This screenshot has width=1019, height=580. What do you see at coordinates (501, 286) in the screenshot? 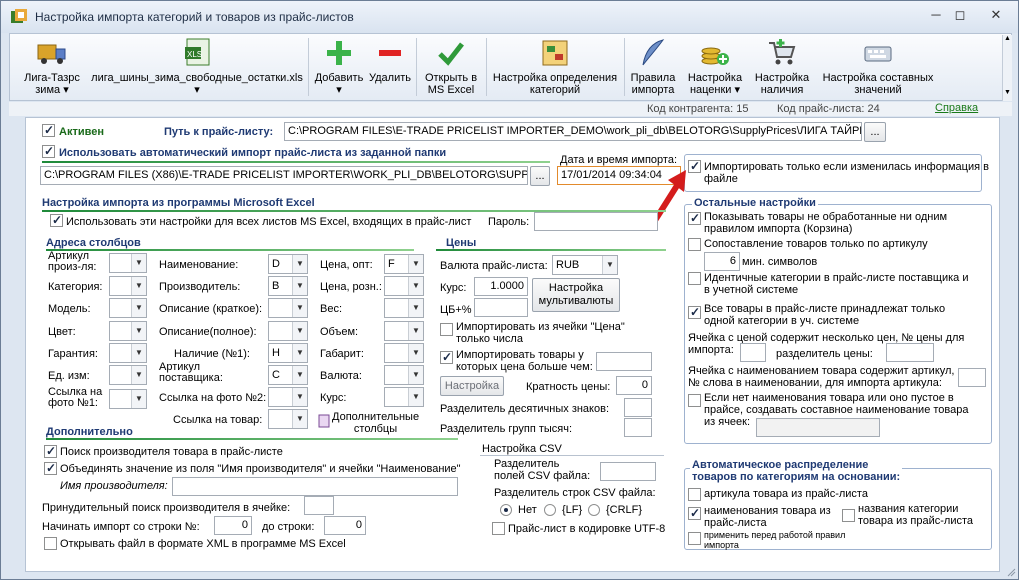
I see `rate-input: 1.0000` at bounding box center [501, 286].